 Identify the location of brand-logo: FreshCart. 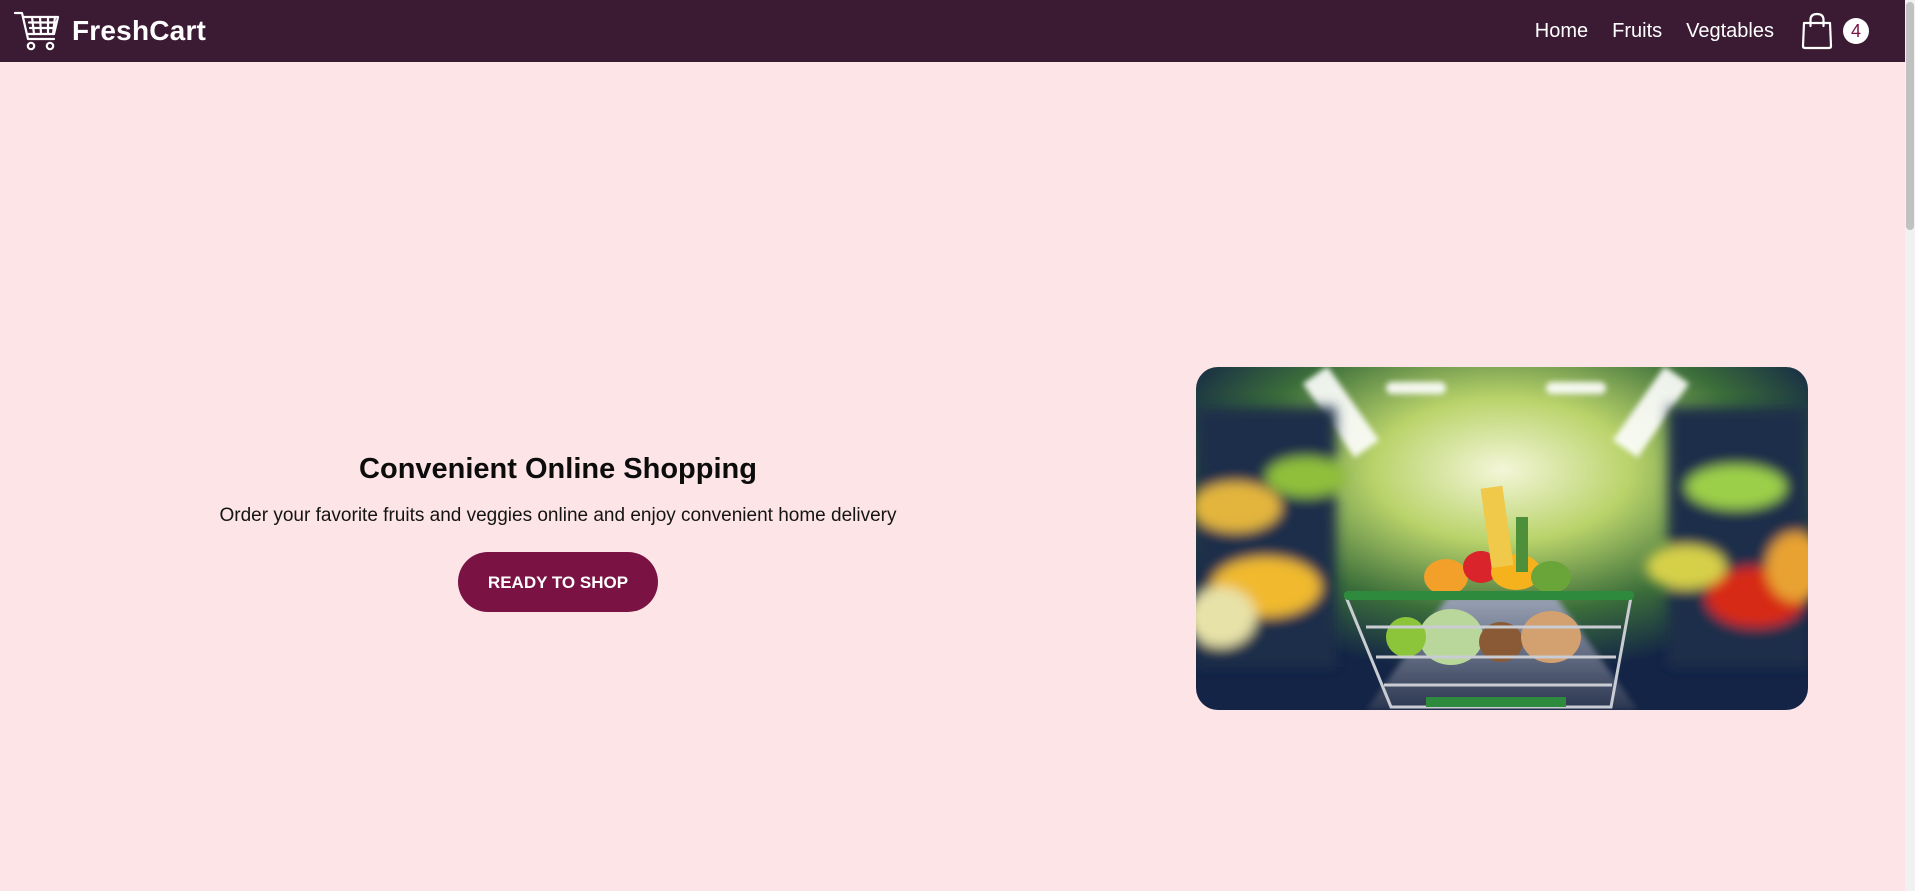
(109, 31).